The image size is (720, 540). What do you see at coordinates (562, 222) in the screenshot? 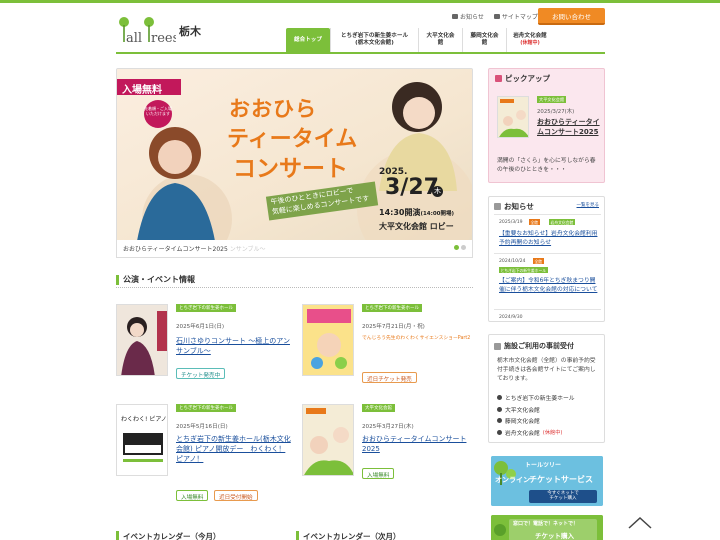
I see `news-tag: 岩舟文化会館` at bounding box center [562, 222].